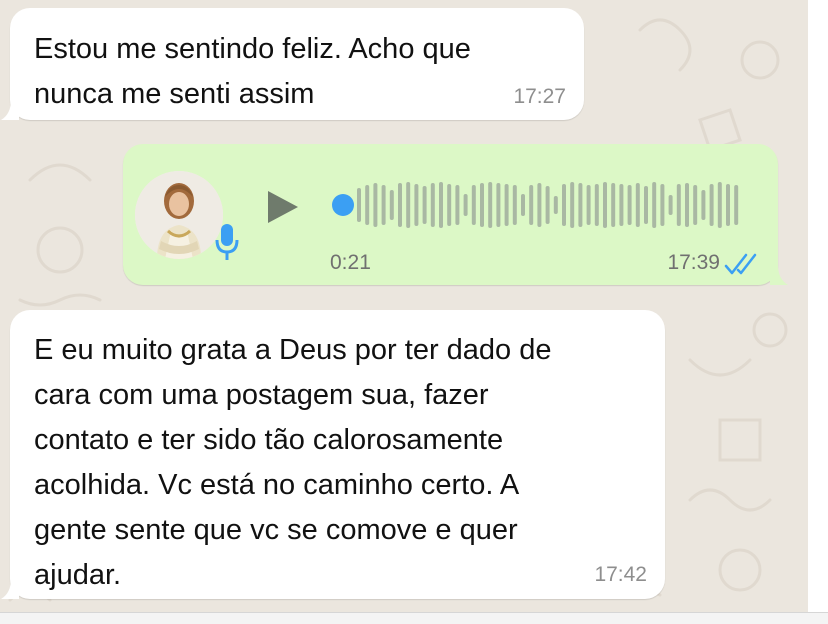 The width and height of the screenshot is (828, 624). Describe the element at coordinates (293, 350) in the screenshot. I see `message-line: E eu muito grata a Deus por ter dado de` at that location.